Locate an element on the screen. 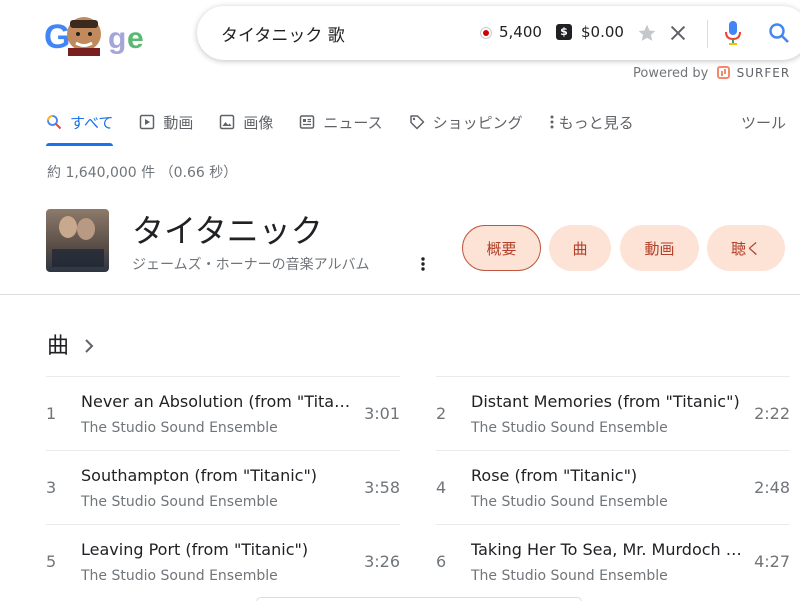 This screenshot has width=800, height=601. surfer-logo-icon is located at coordinates (723, 72).